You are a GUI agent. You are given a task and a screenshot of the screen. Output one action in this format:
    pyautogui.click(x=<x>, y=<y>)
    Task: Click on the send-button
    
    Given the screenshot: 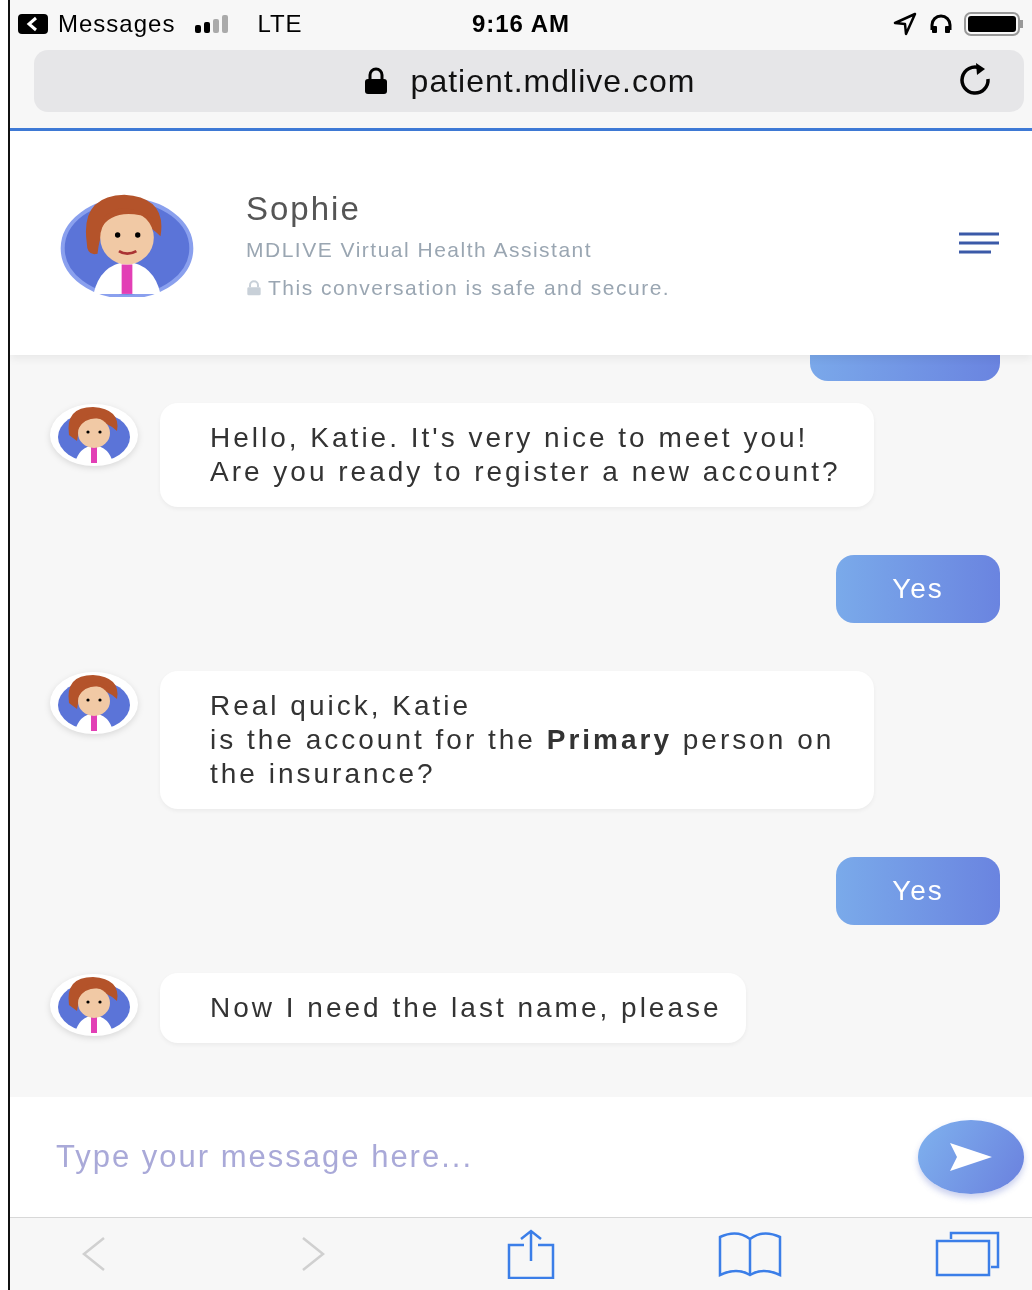 What is the action you would take?
    pyautogui.click(x=971, y=1157)
    